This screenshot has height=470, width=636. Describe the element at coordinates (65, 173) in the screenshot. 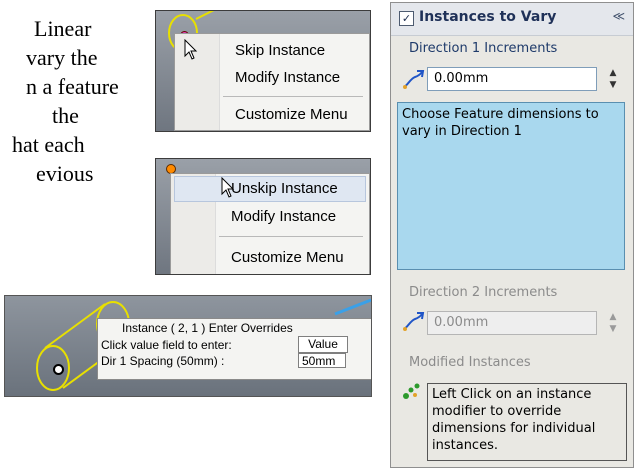

I see `doc-line: evious` at that location.